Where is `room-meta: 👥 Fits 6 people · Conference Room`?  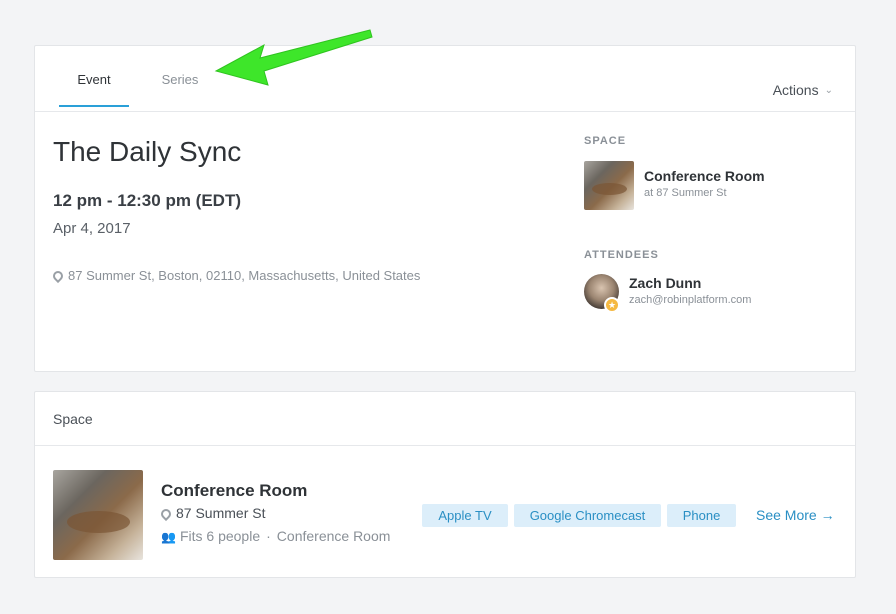
room-meta: 👥 Fits 6 people · Conference Room is located at coordinates (275, 536).